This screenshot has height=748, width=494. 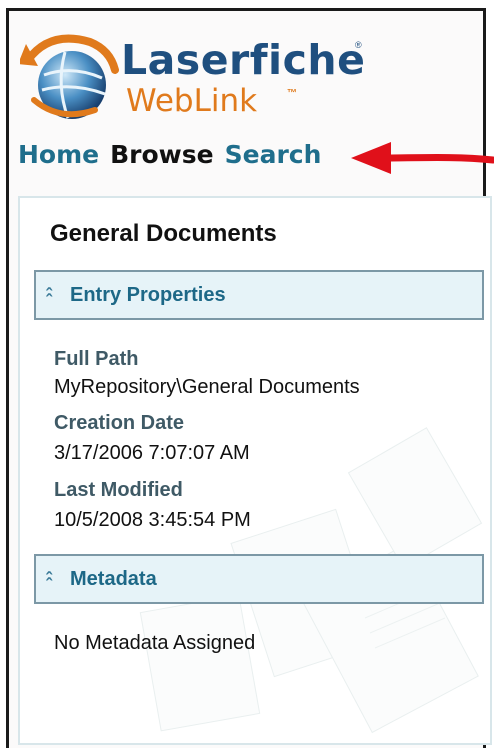 What do you see at coordinates (58, 154) in the screenshot?
I see `nav-home-link: Home` at bounding box center [58, 154].